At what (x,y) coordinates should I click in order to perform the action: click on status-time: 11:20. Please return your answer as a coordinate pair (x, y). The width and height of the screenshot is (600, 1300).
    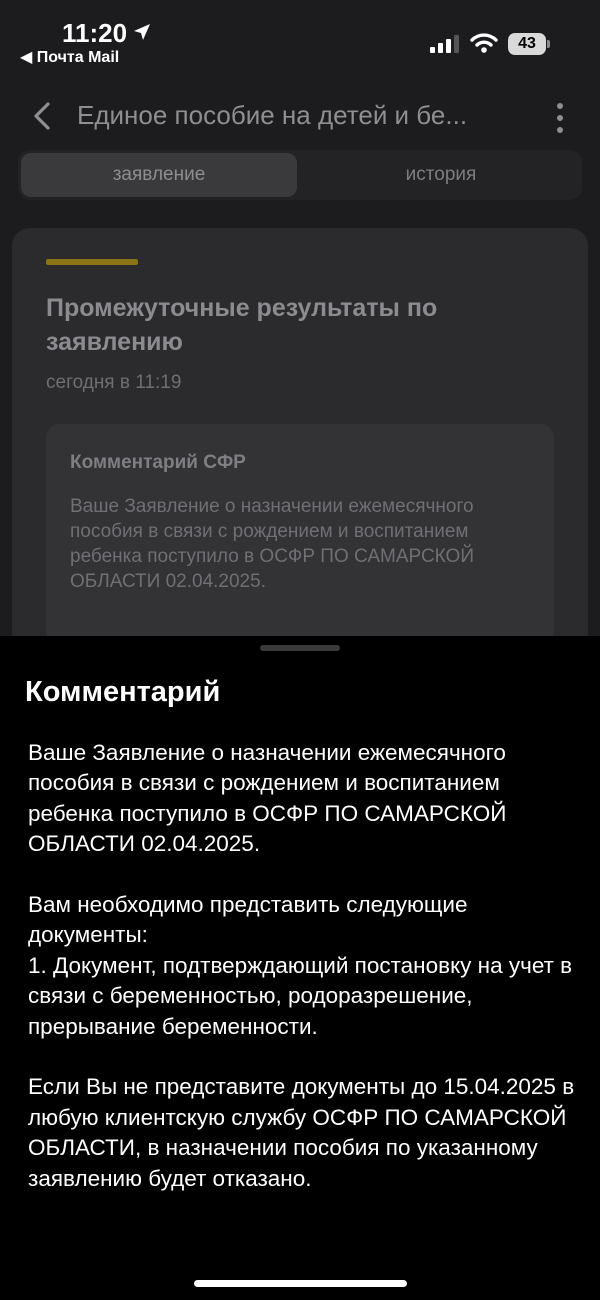
    Looking at the image, I should click on (95, 33).